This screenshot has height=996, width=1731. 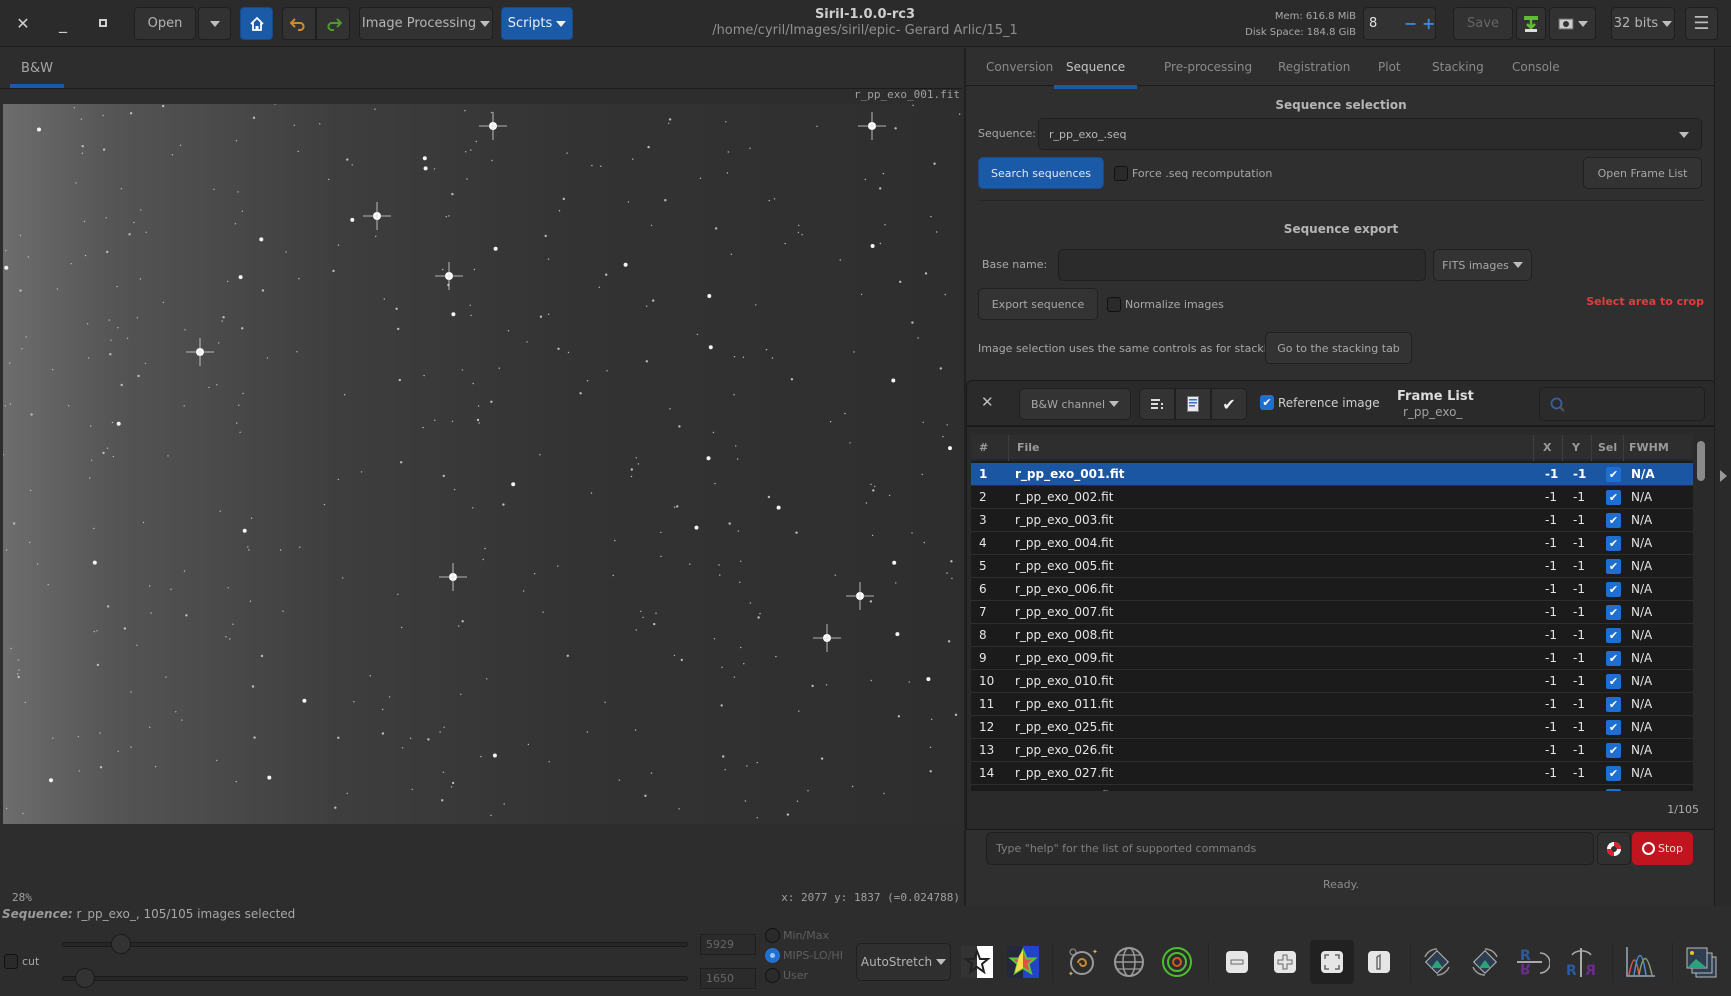 I want to click on redo-button, so click(x=333, y=23).